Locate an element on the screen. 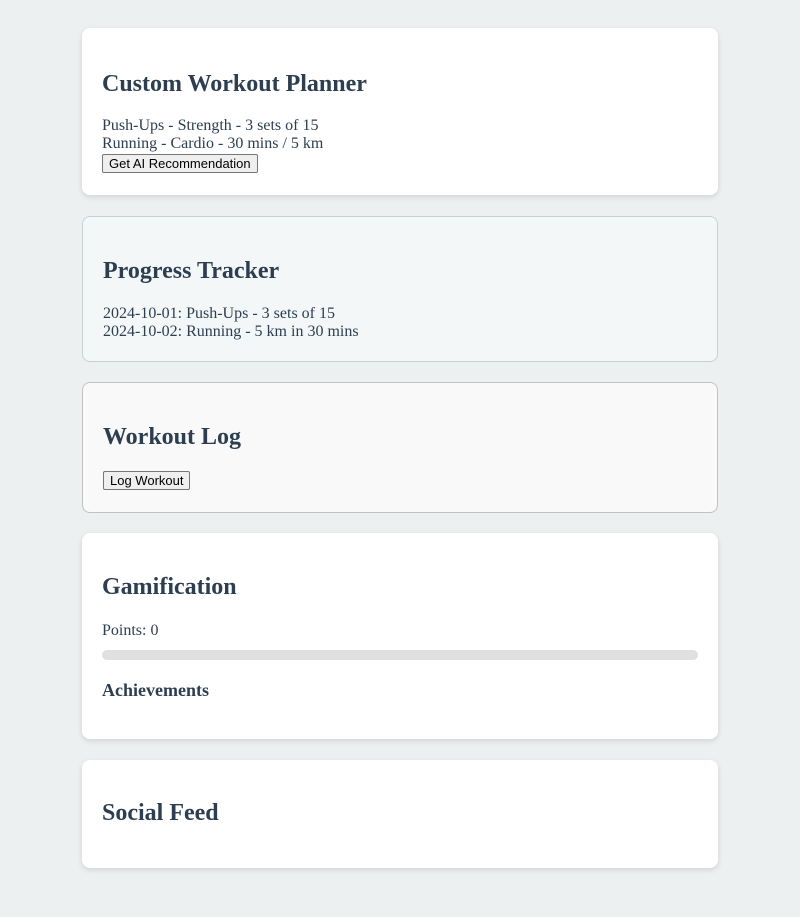  workout-log-title: Workout Log is located at coordinates (172, 437).